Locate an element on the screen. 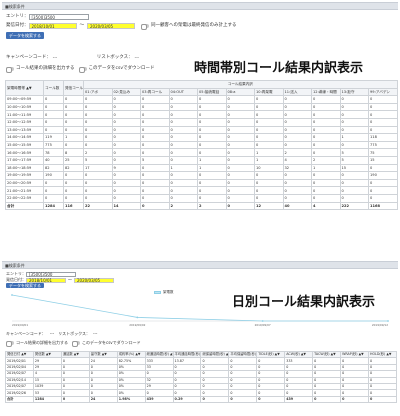 This screenshot has width=400, height=416. result-col-header: 04:OUT is located at coordinates (183, 92).